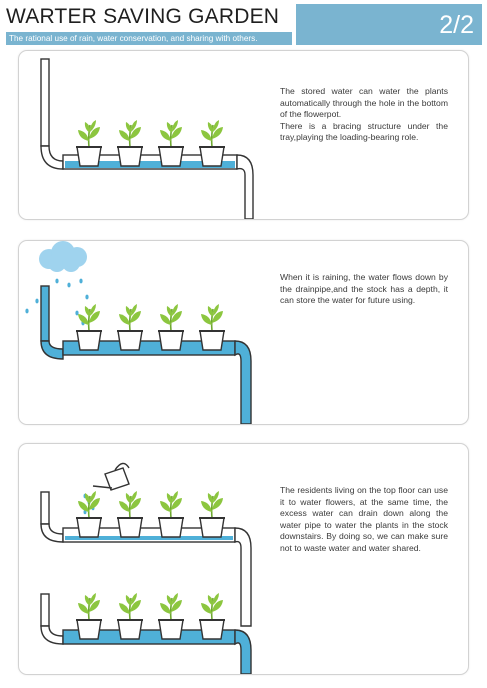 The image size is (487, 688). What do you see at coordinates (143, 16) in the screenshot?
I see `page-title: WARTER SAVING GARDEN` at bounding box center [143, 16].